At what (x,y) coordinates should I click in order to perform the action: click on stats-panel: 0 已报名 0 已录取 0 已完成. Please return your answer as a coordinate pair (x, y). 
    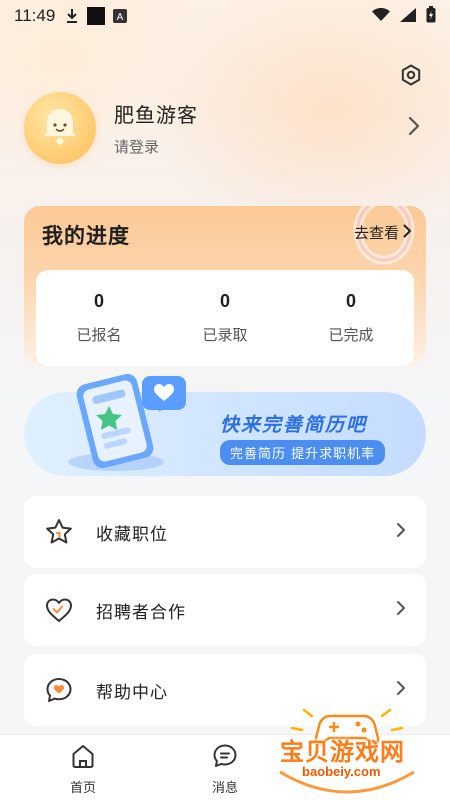
    Looking at the image, I should click on (225, 318).